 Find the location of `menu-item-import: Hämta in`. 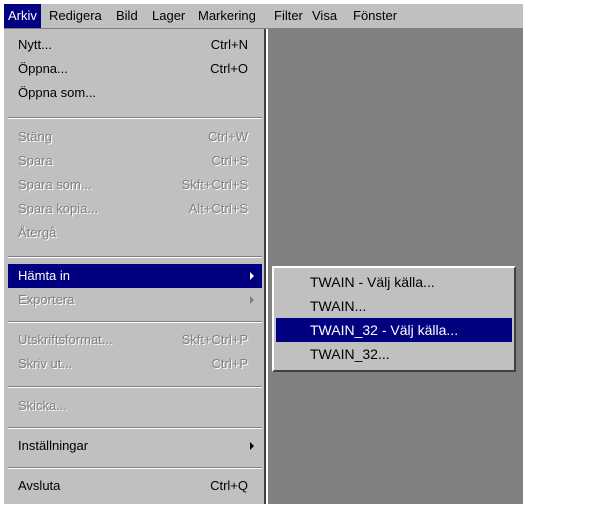

menu-item-import: Hämta in is located at coordinates (135, 276).